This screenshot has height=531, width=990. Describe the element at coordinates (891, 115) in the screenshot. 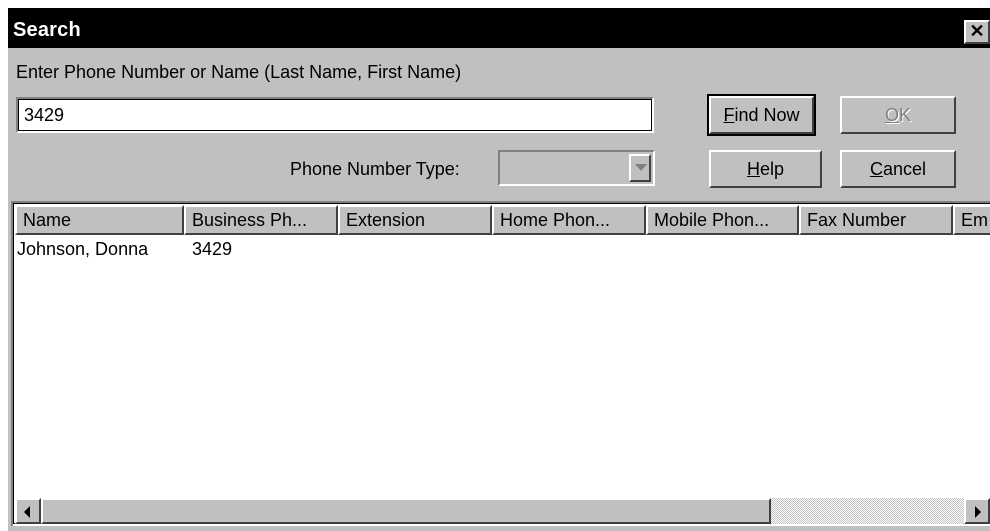

I see `ok-mnemonic: O` at that location.